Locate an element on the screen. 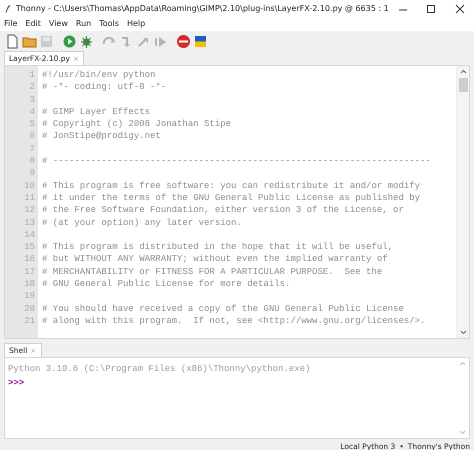 The image size is (474, 450). line-number: 4 is located at coordinates (32, 111).